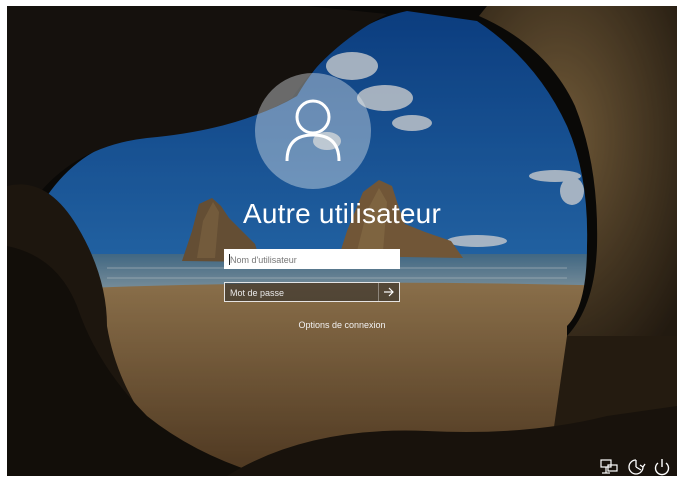 The image size is (683, 481). What do you see at coordinates (301, 293) in the screenshot?
I see `password-input` at bounding box center [301, 293].